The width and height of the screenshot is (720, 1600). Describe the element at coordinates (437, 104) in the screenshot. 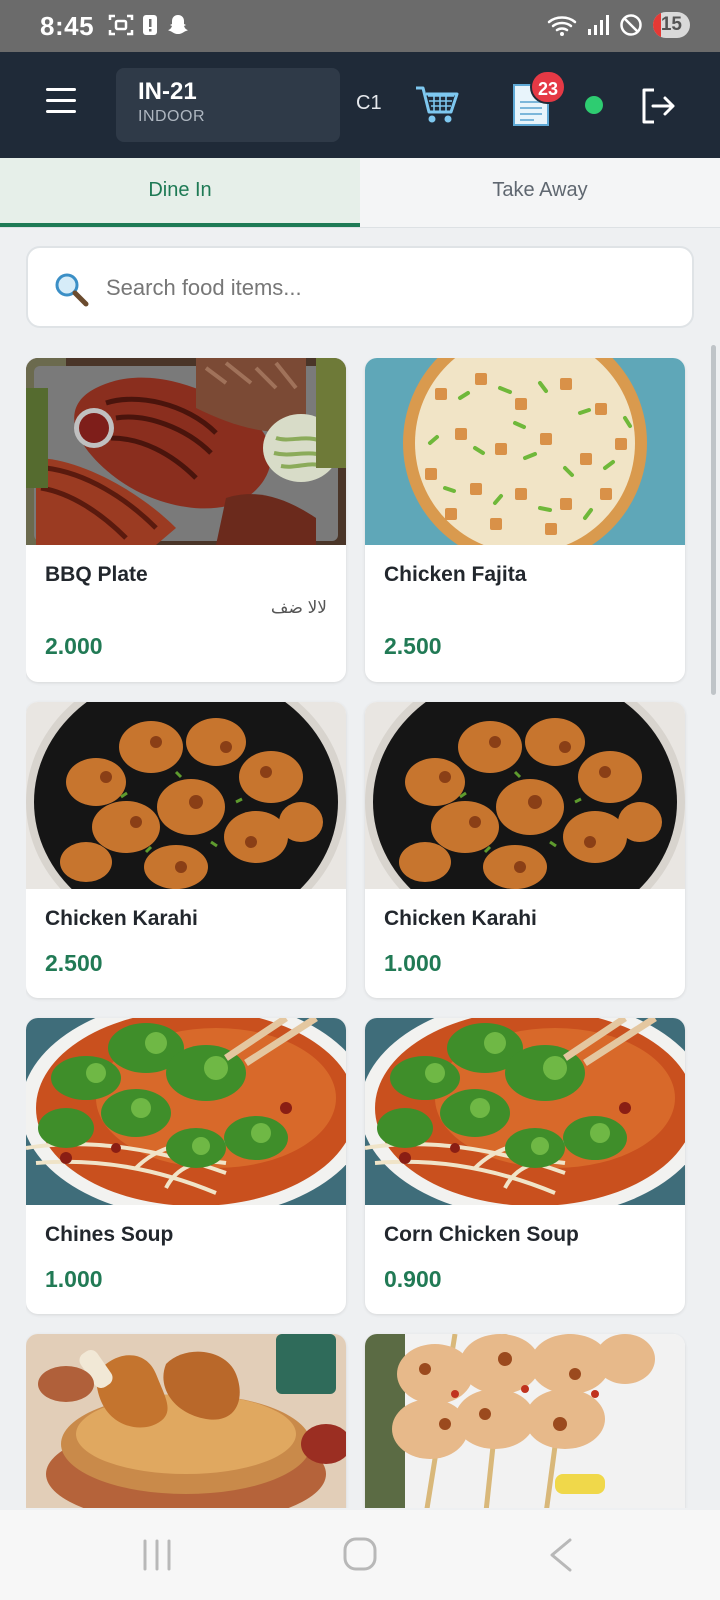

I see `cart-button` at that location.